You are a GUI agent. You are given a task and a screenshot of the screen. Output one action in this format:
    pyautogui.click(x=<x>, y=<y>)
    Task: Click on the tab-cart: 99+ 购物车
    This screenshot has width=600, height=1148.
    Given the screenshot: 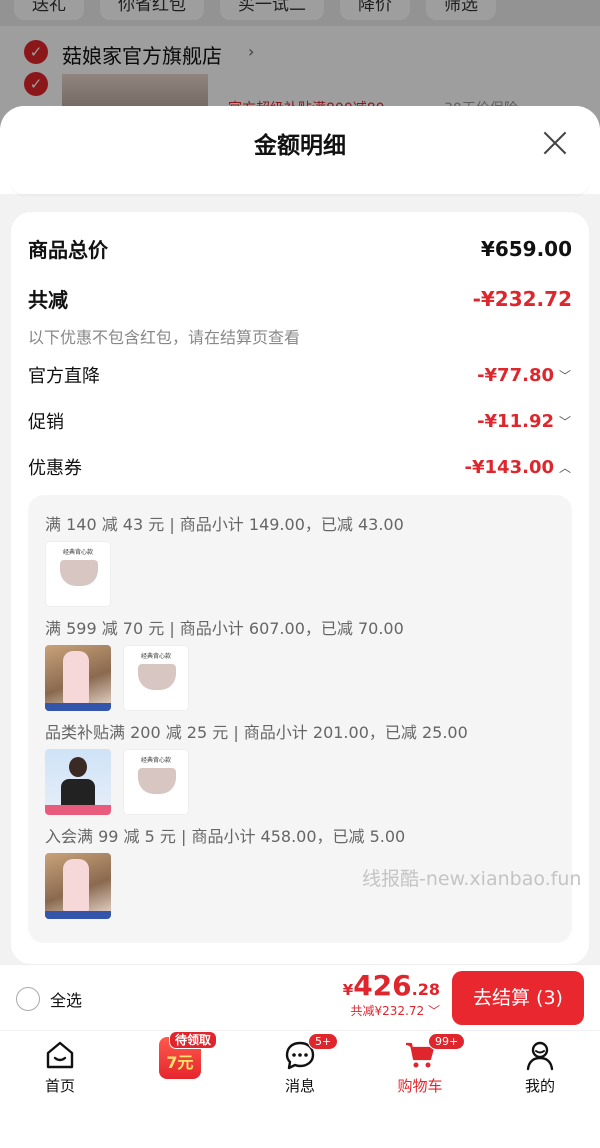 What is the action you would take?
    pyautogui.click(x=420, y=1064)
    